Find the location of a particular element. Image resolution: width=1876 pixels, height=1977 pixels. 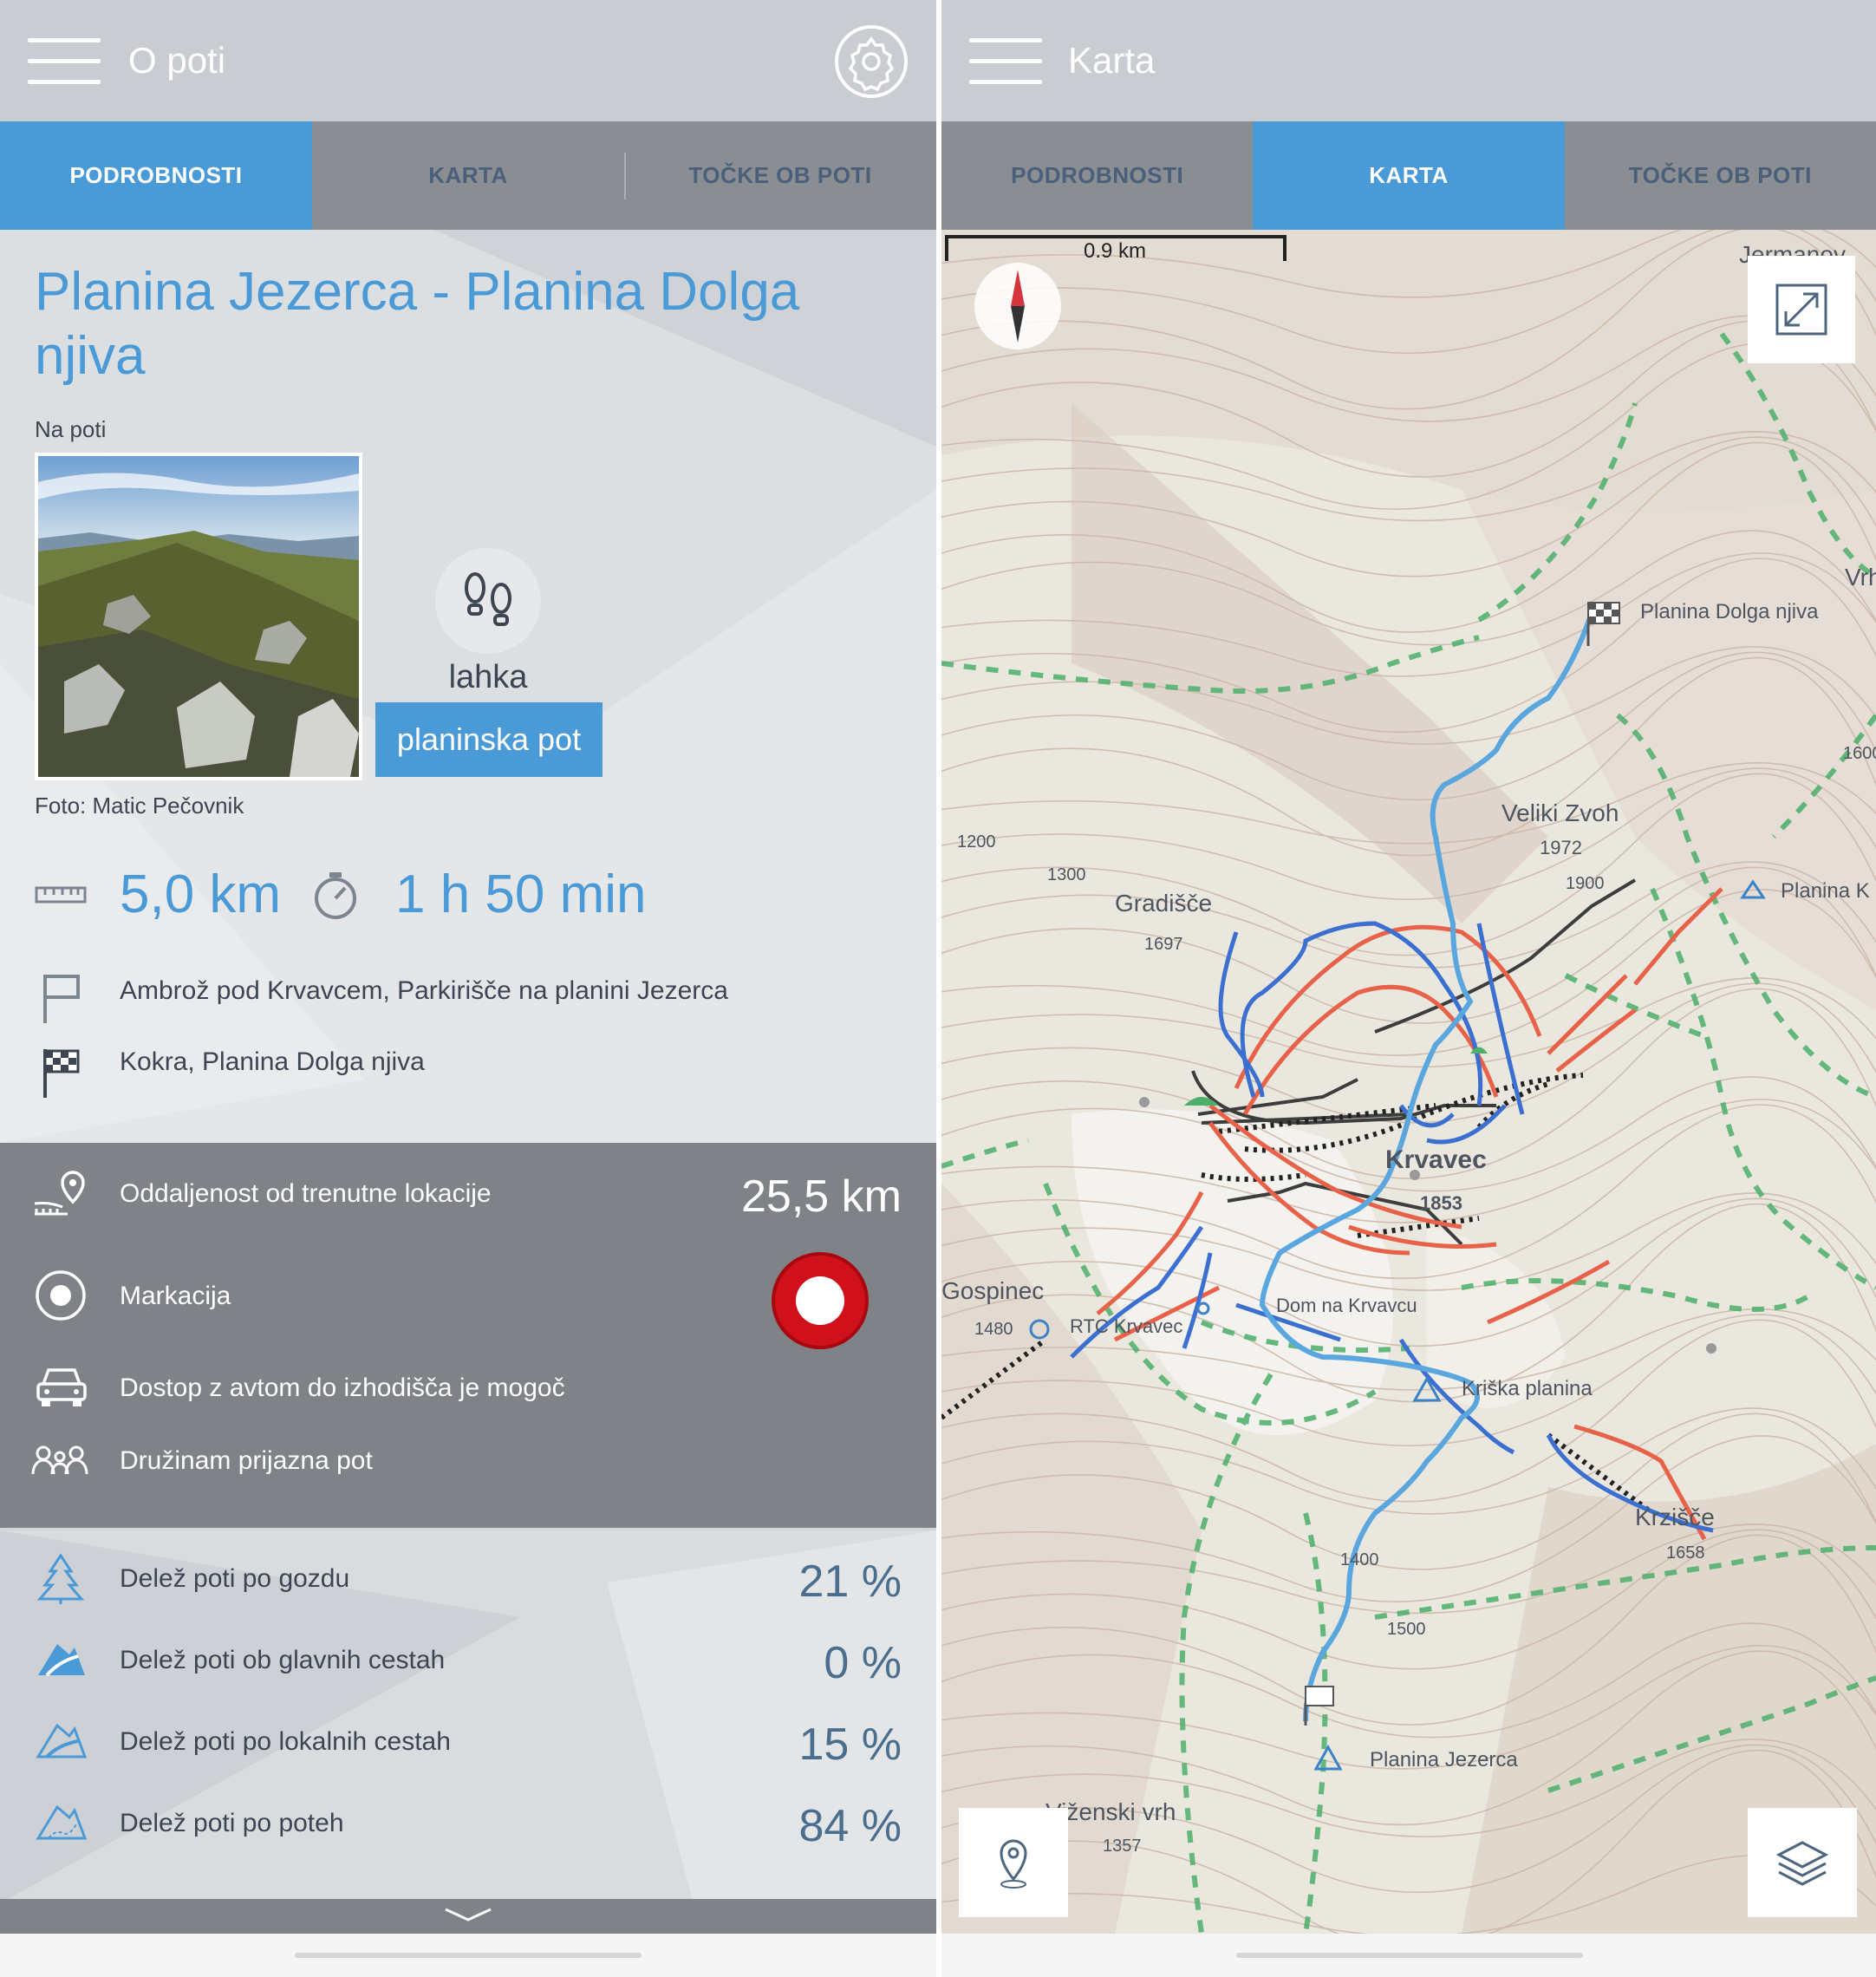

stopwatch-icon is located at coordinates (335, 895).